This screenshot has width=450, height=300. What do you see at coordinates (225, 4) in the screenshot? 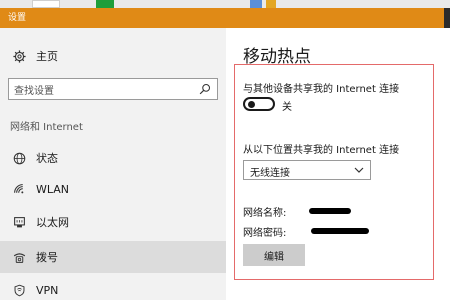
I see `desktop-strip` at bounding box center [225, 4].